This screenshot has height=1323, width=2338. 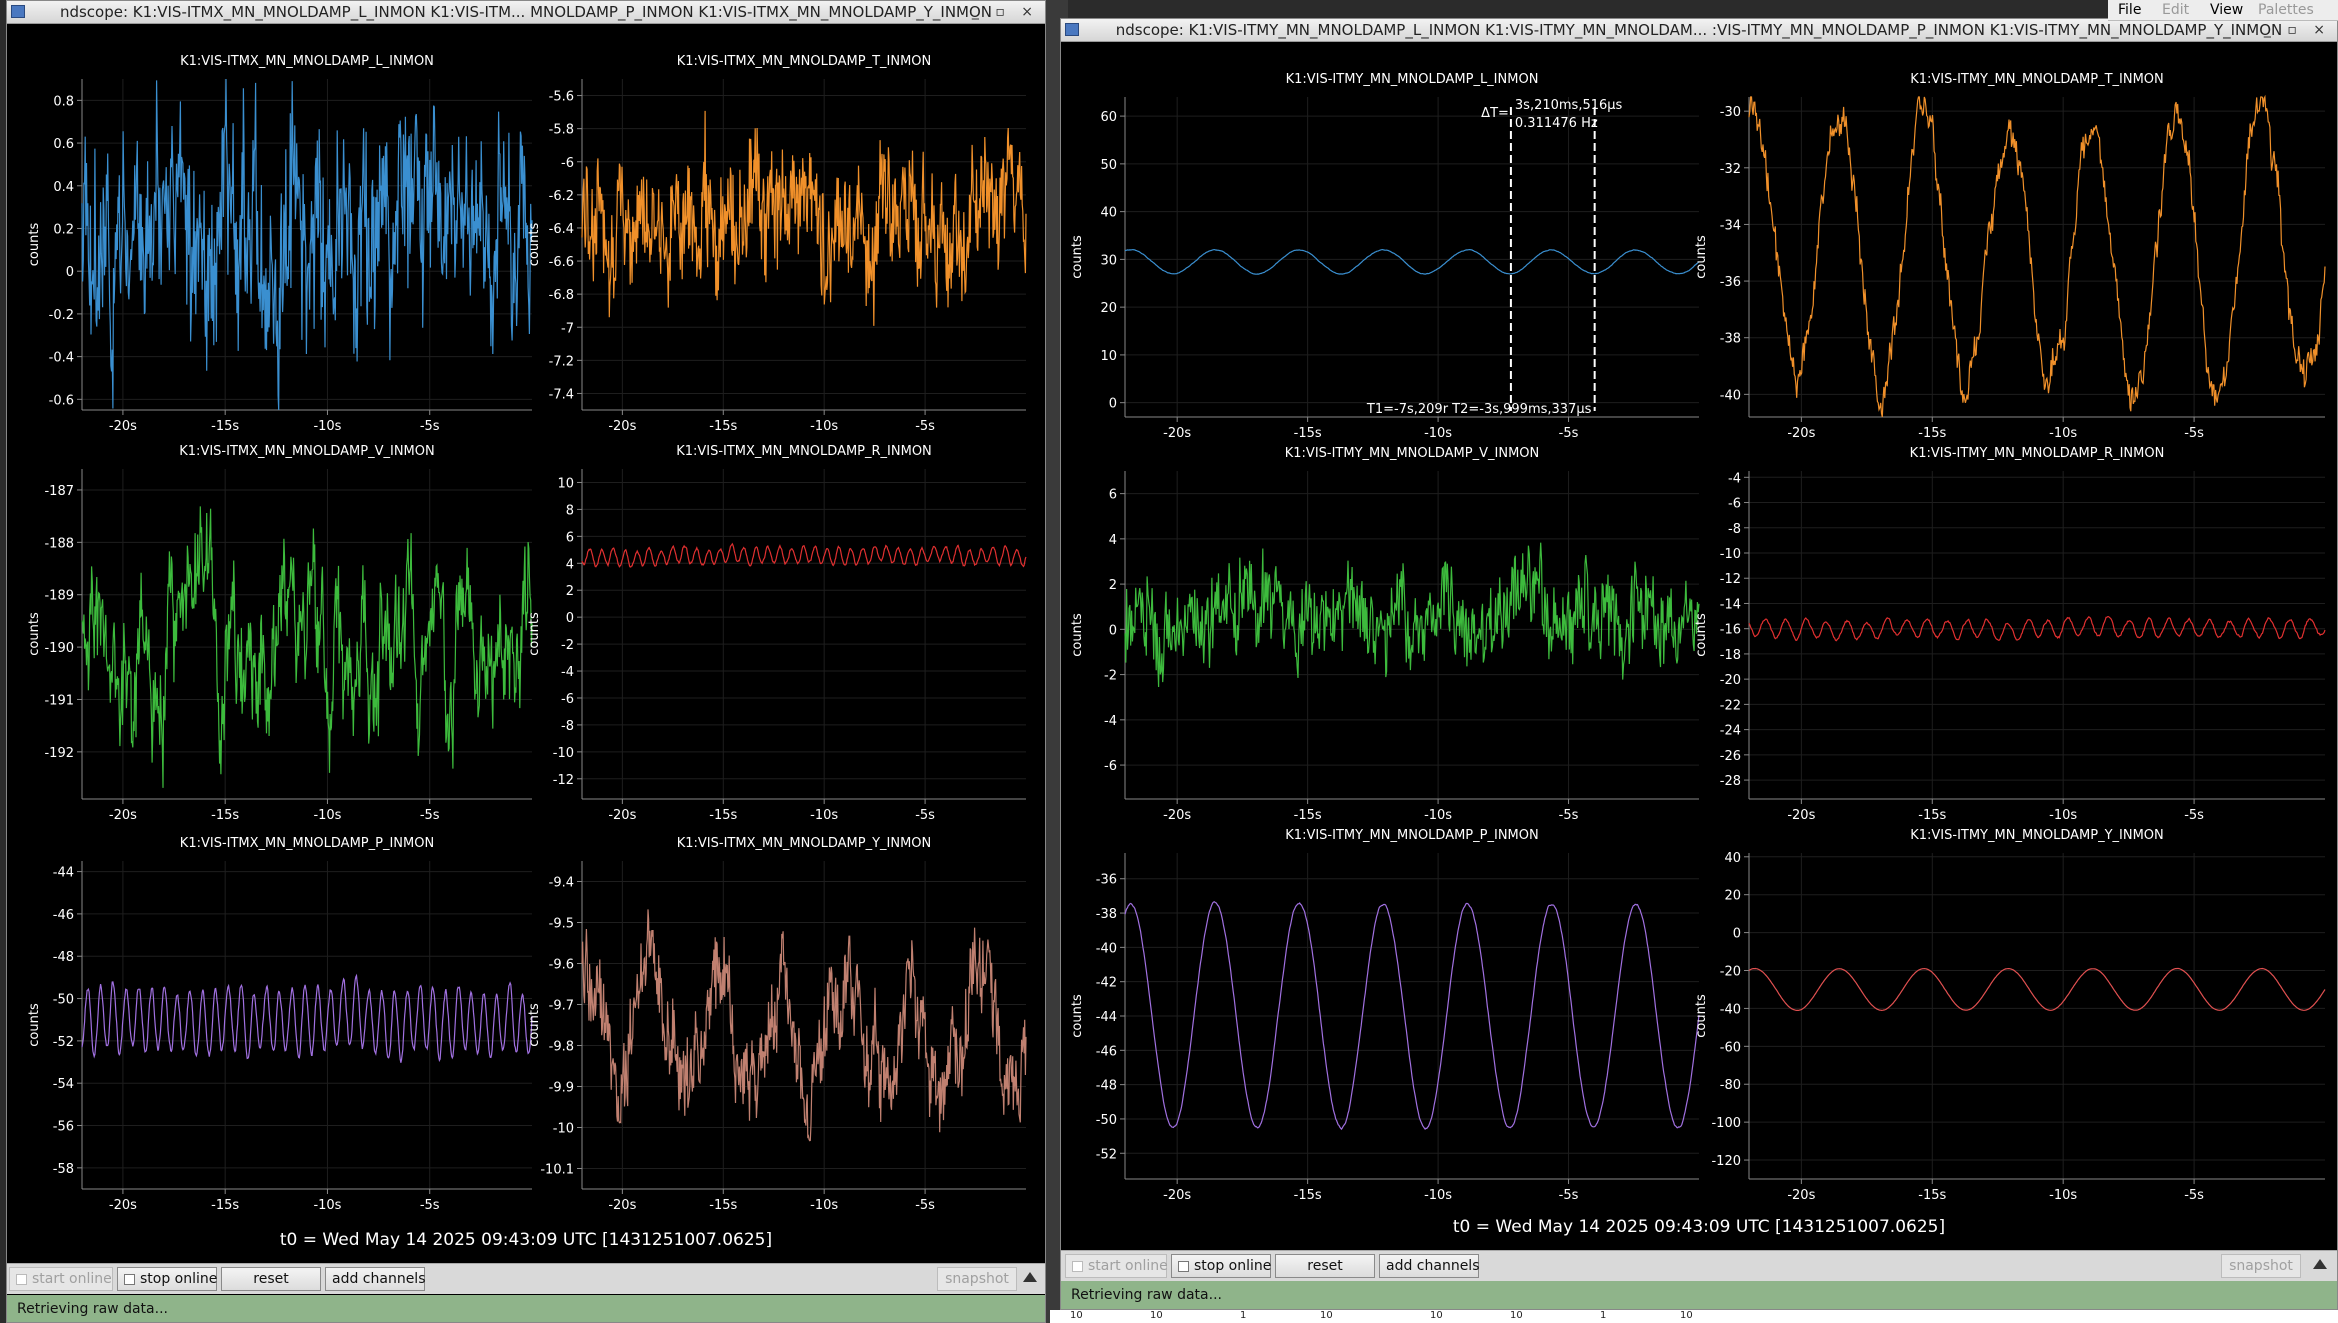 What do you see at coordinates (561, 97) in the screenshot?
I see `y-tick-label: -5.6` at bounding box center [561, 97].